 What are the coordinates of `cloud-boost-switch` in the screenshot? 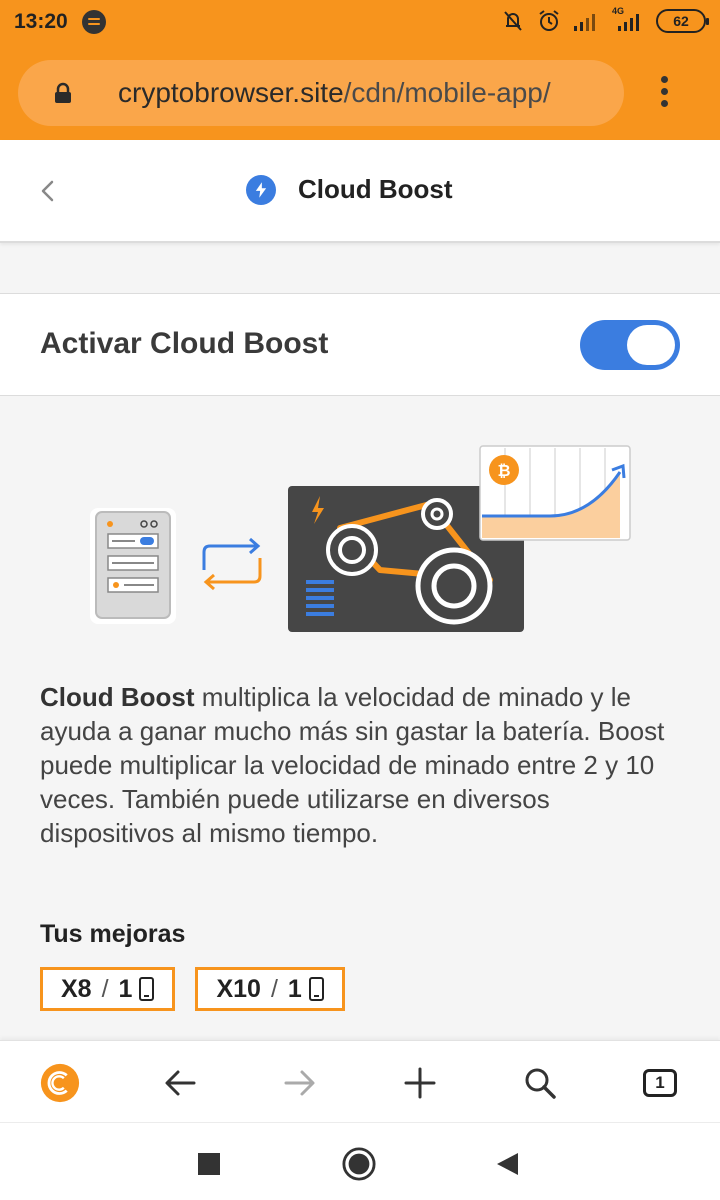 It's located at (630, 345).